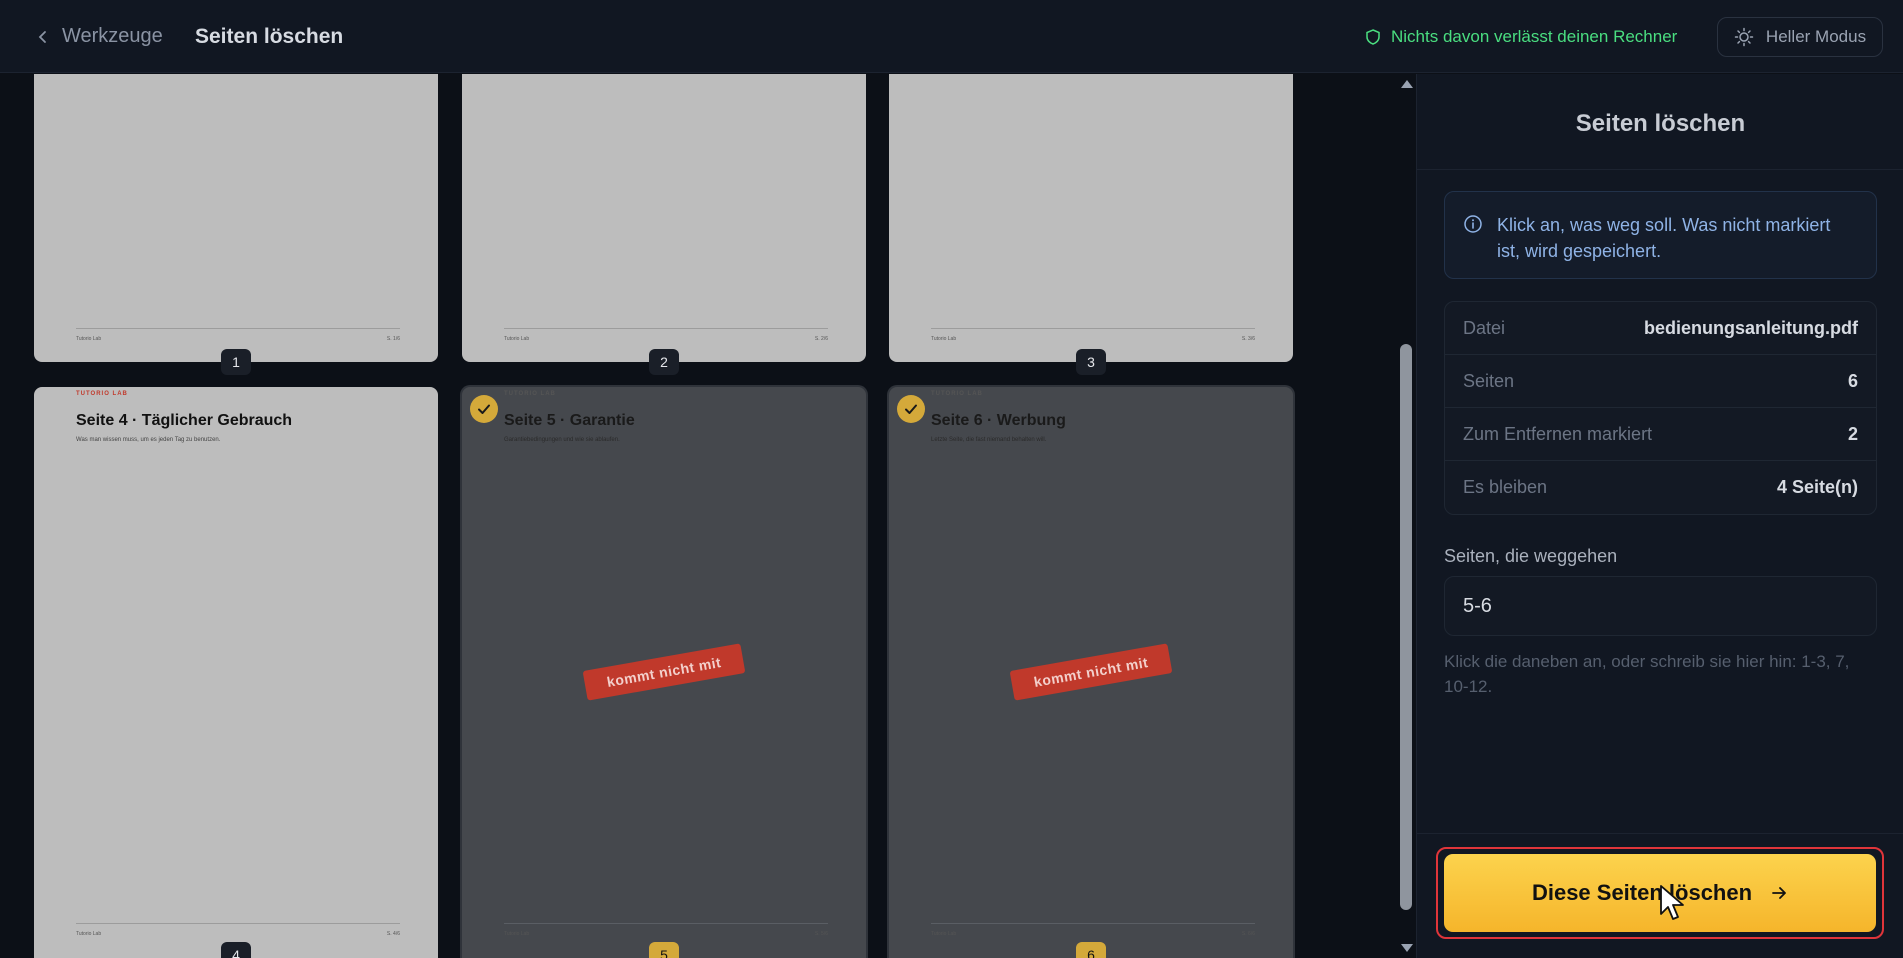  Describe the element at coordinates (821, 339) in the screenshot. I see `page-footer-right: S. 2/6` at that location.